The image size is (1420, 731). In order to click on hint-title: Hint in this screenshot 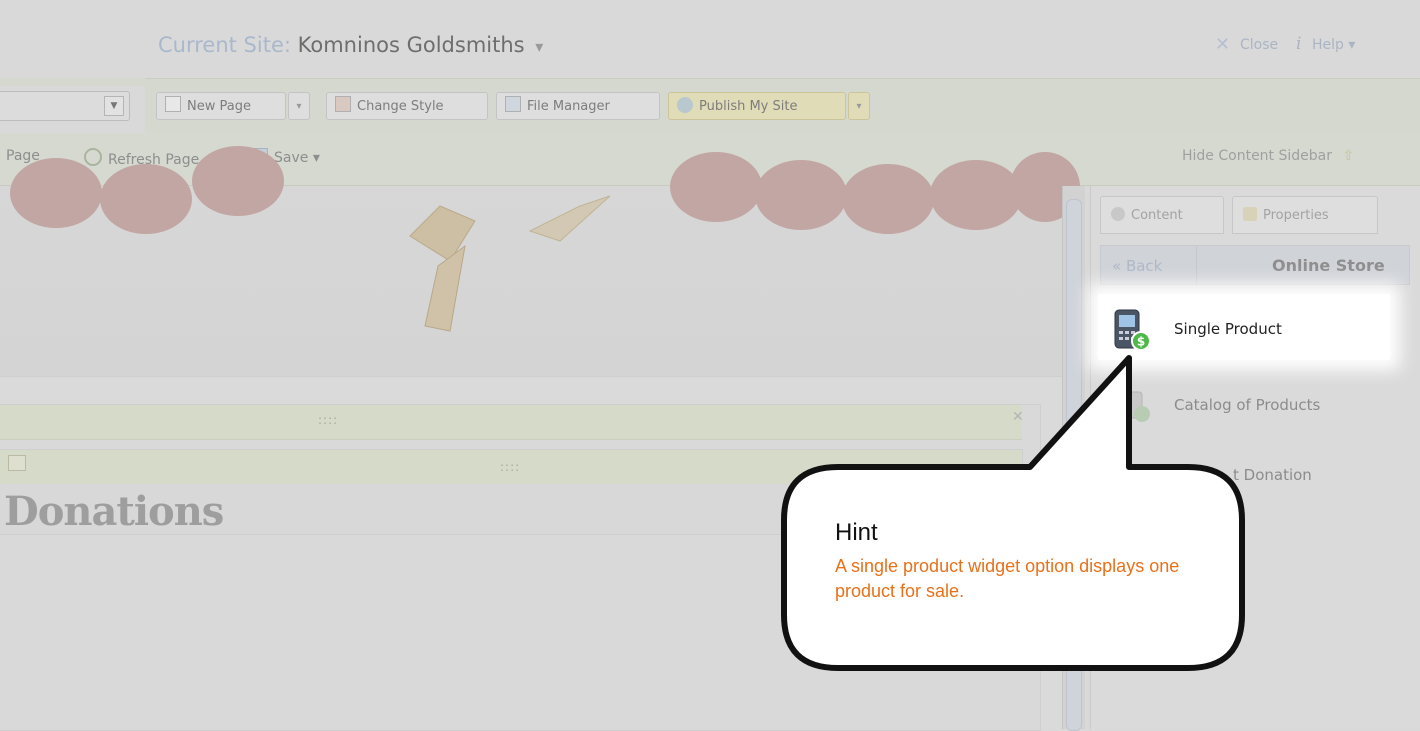, I will do `click(856, 532)`.